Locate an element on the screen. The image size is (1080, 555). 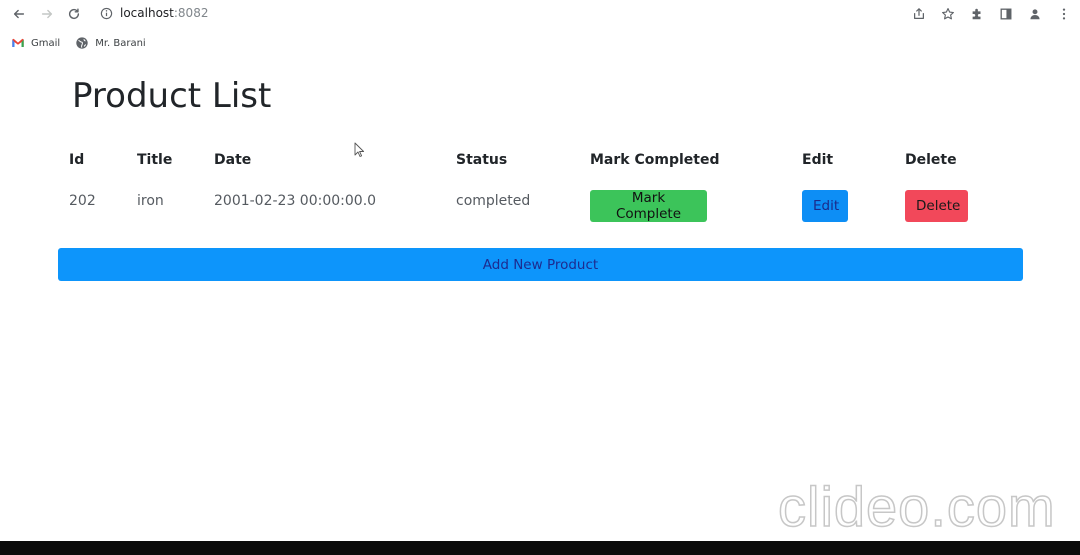
column-header-edit: Edit is located at coordinates (818, 160).